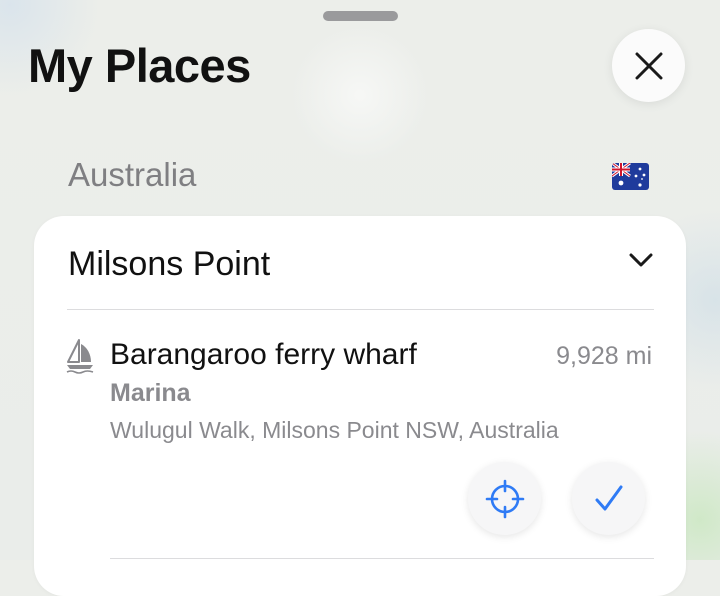  Describe the element at coordinates (630, 176) in the screenshot. I see `australia-flag-icon` at that location.